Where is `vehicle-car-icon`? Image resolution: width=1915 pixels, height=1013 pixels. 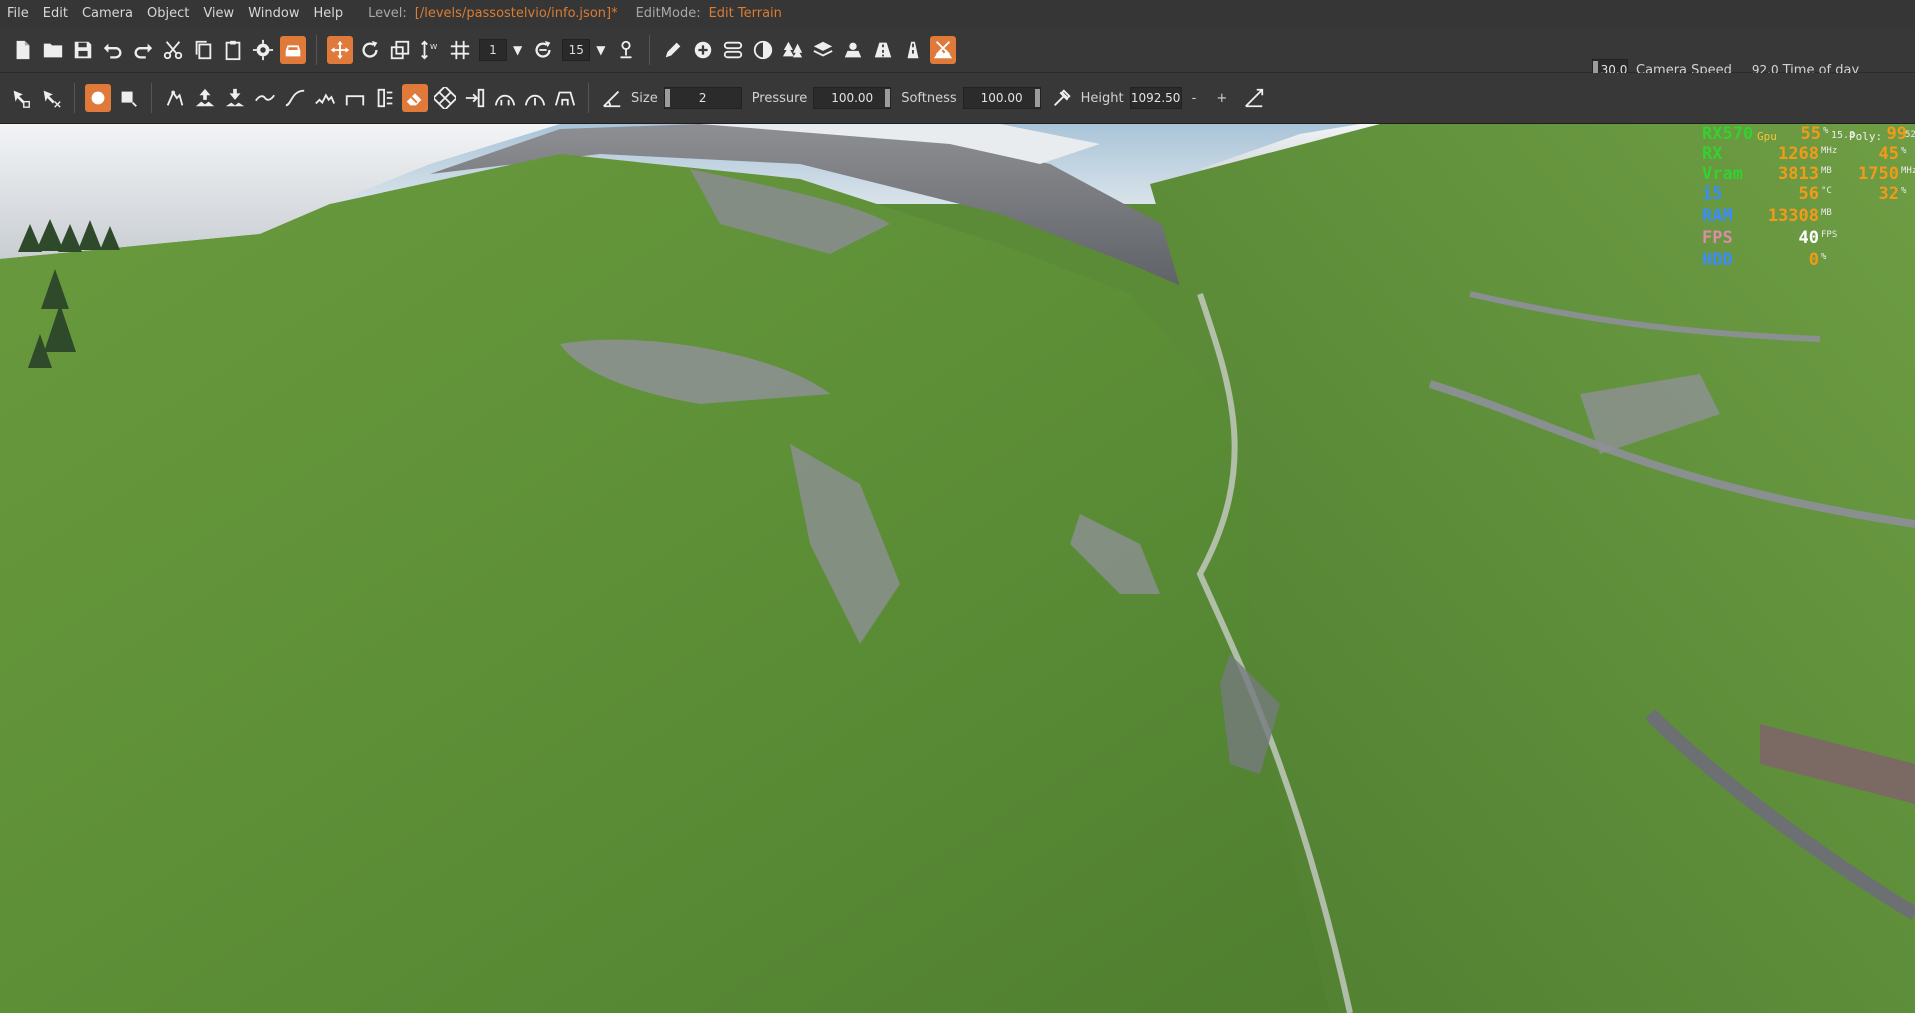
vehicle-car-icon is located at coordinates (293, 49).